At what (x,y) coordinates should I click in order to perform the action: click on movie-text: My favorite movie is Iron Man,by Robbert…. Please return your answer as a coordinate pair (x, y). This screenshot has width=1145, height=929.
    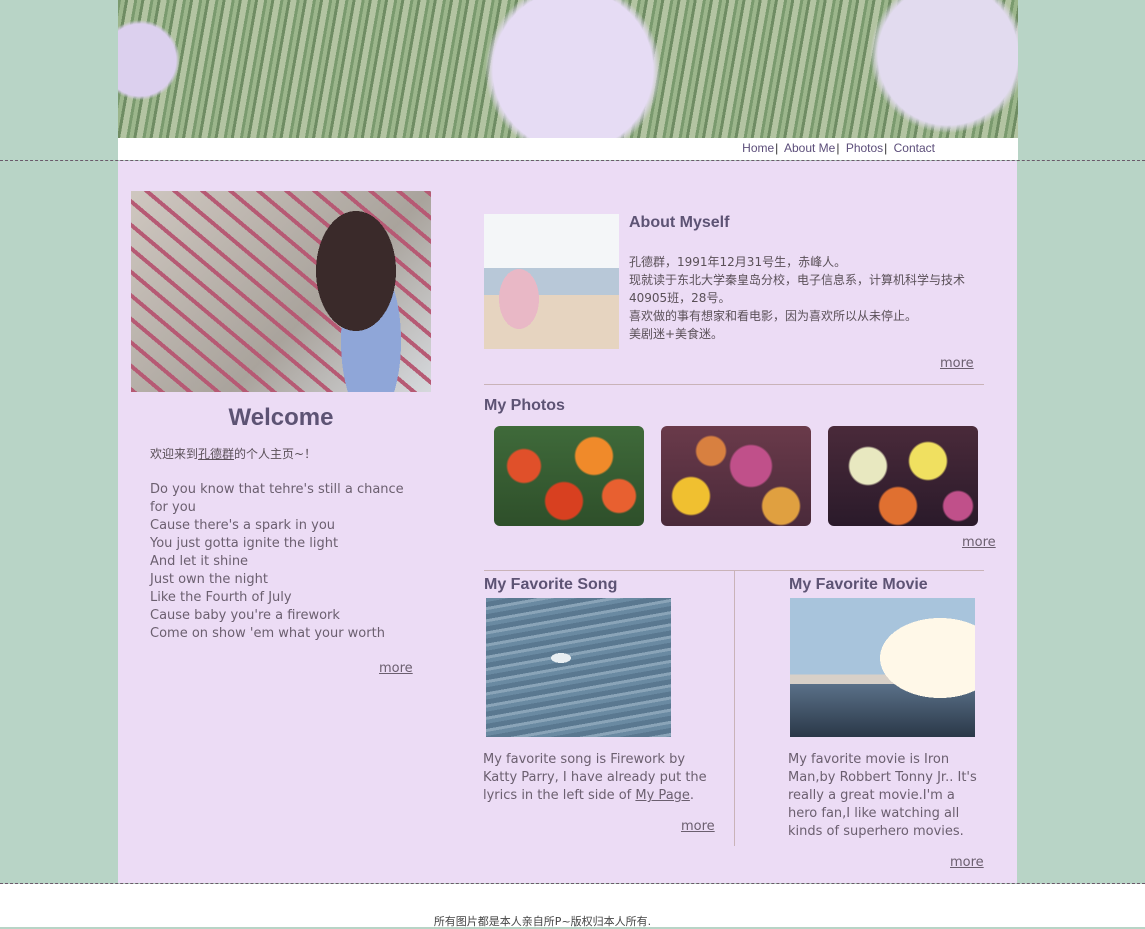
    Looking at the image, I should click on (882, 795).